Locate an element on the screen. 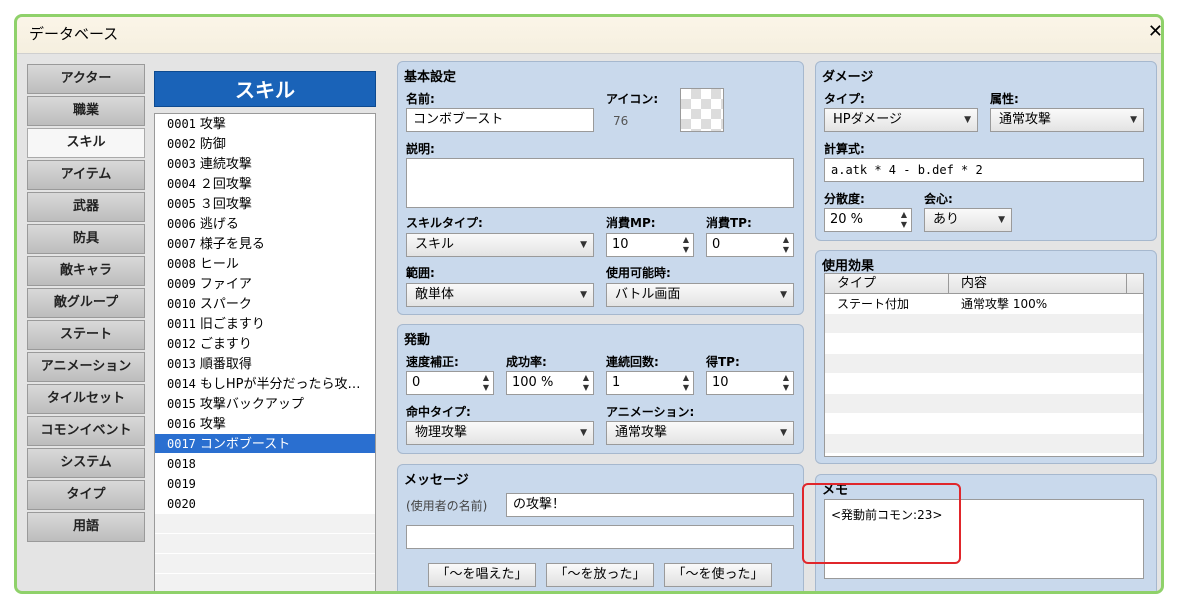 This screenshot has height=608, width=1178. skill-number: 0018 is located at coordinates (181, 464).